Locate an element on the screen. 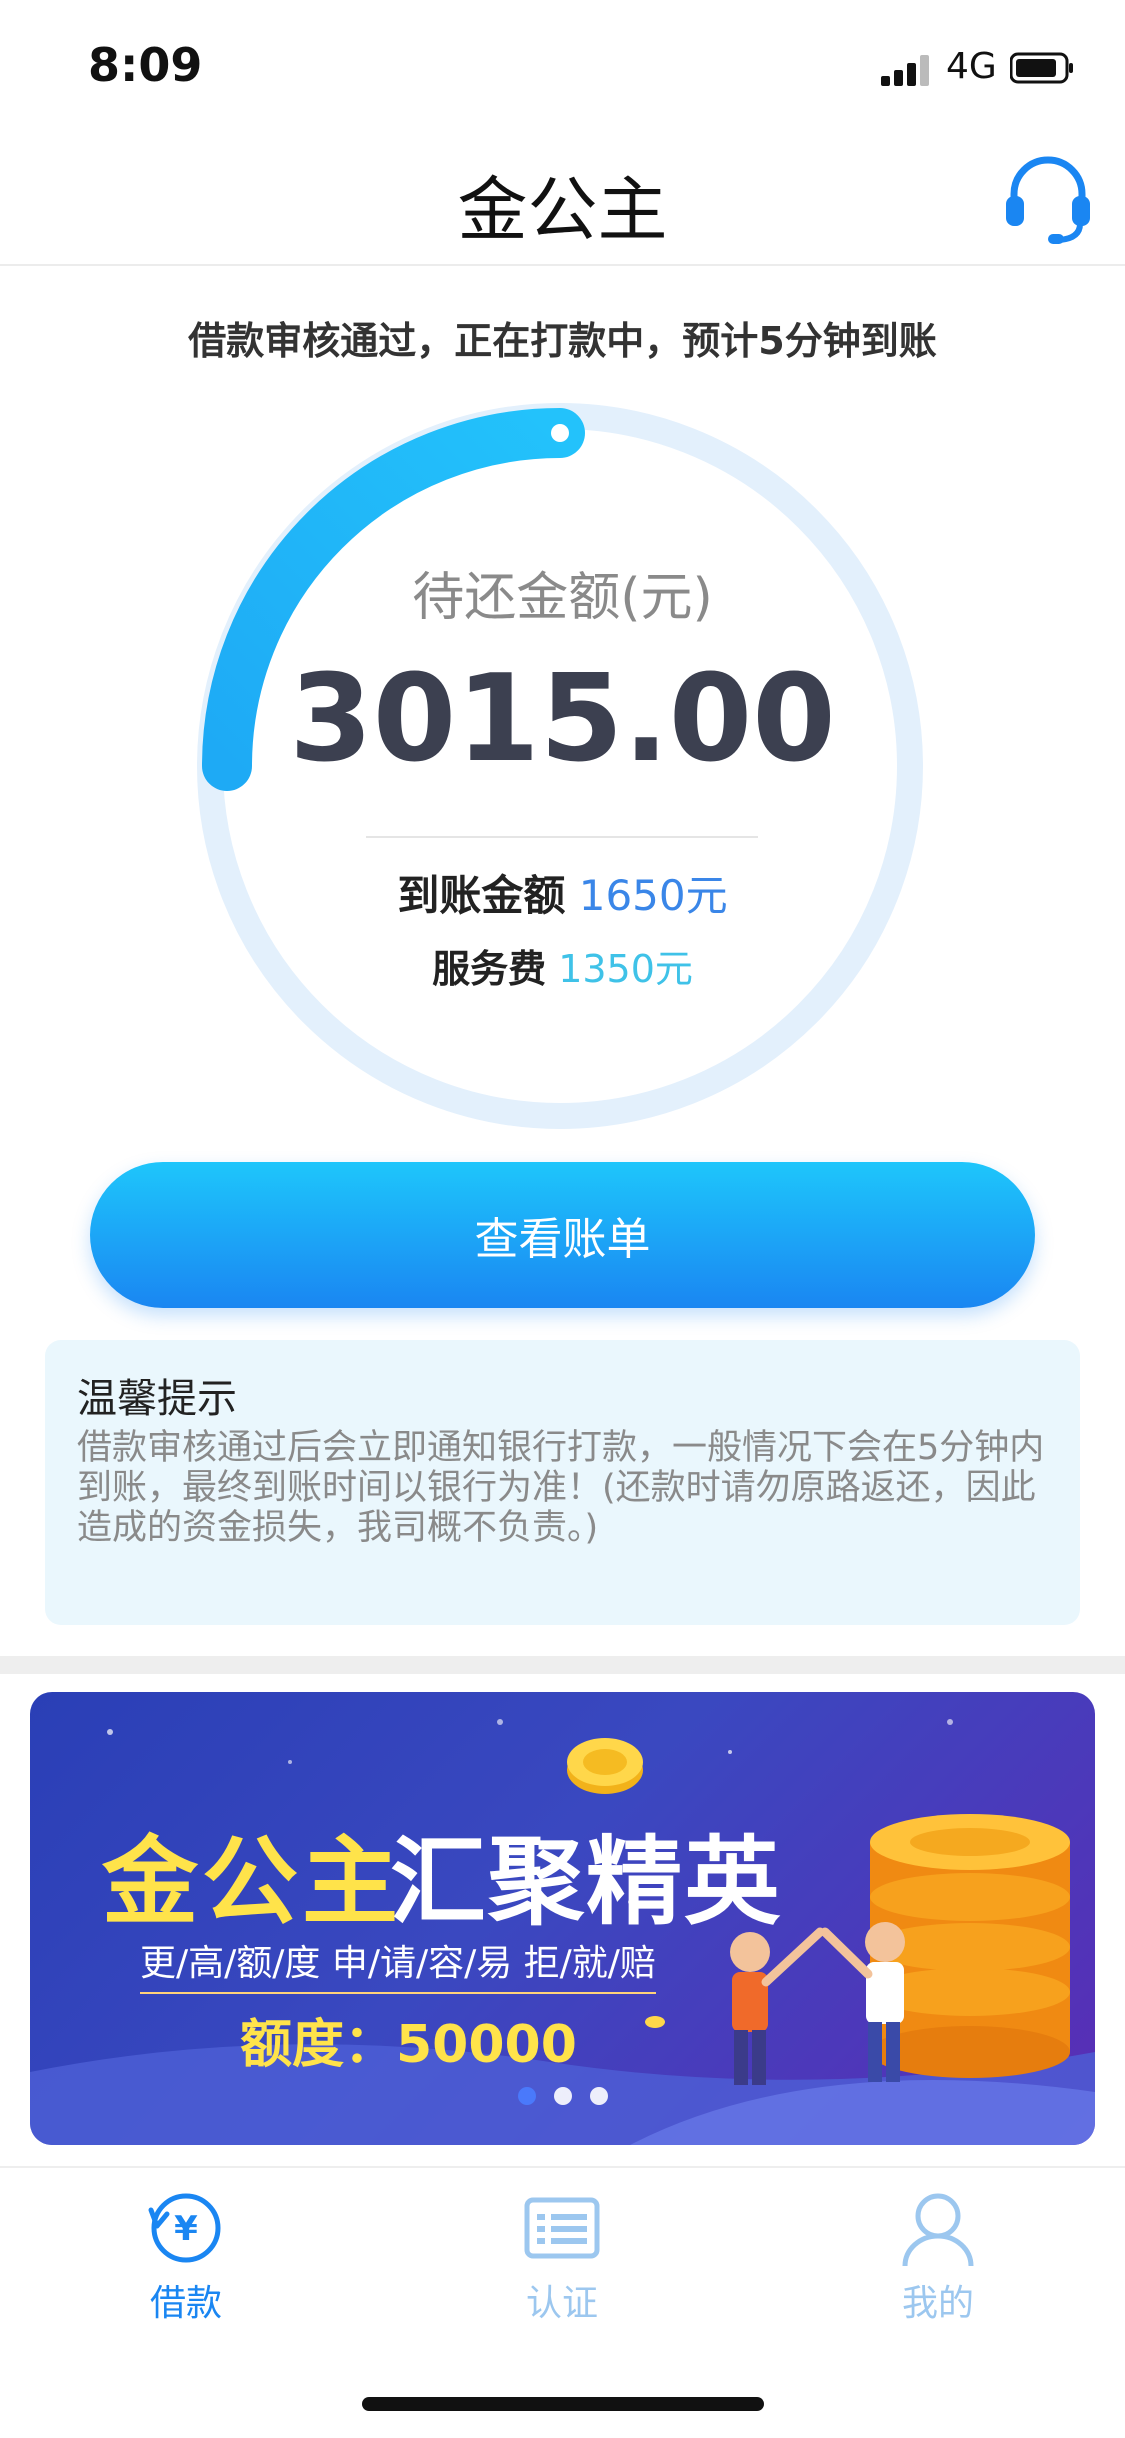  tab-verify: 认证 is located at coordinates (562, 2257).